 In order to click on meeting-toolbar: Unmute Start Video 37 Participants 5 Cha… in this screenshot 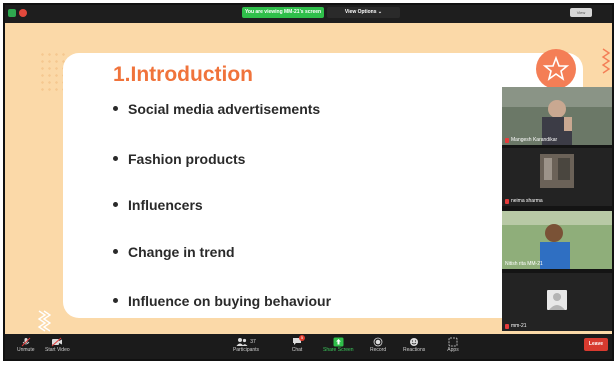, I will do `click(308, 346)`.